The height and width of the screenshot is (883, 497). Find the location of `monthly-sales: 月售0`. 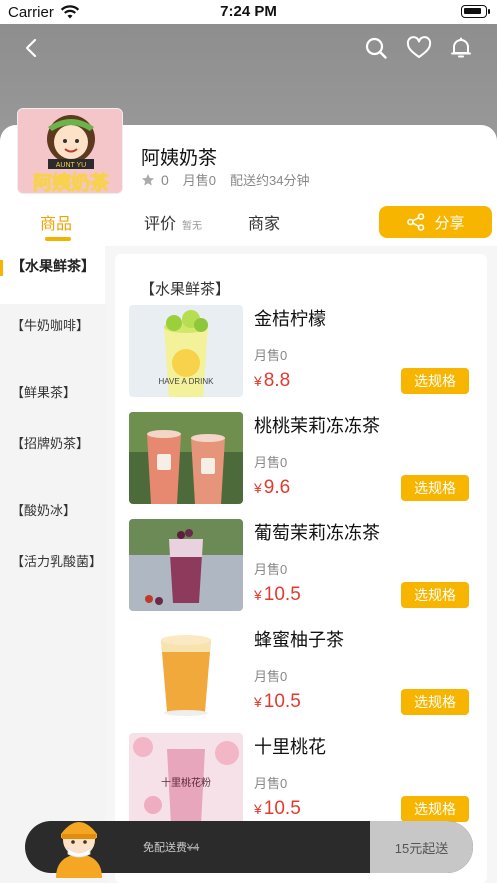

monthly-sales: 月售0 is located at coordinates (199, 180).